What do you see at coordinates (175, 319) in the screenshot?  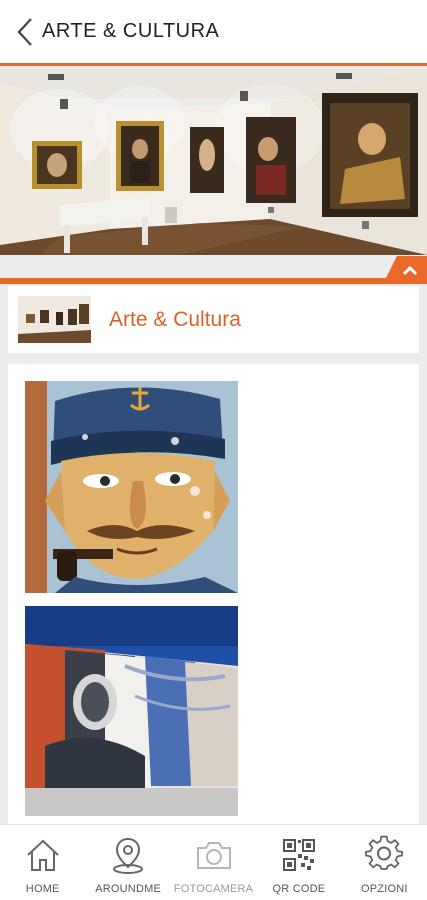 I see `category-title: Arte & Cultura` at bounding box center [175, 319].